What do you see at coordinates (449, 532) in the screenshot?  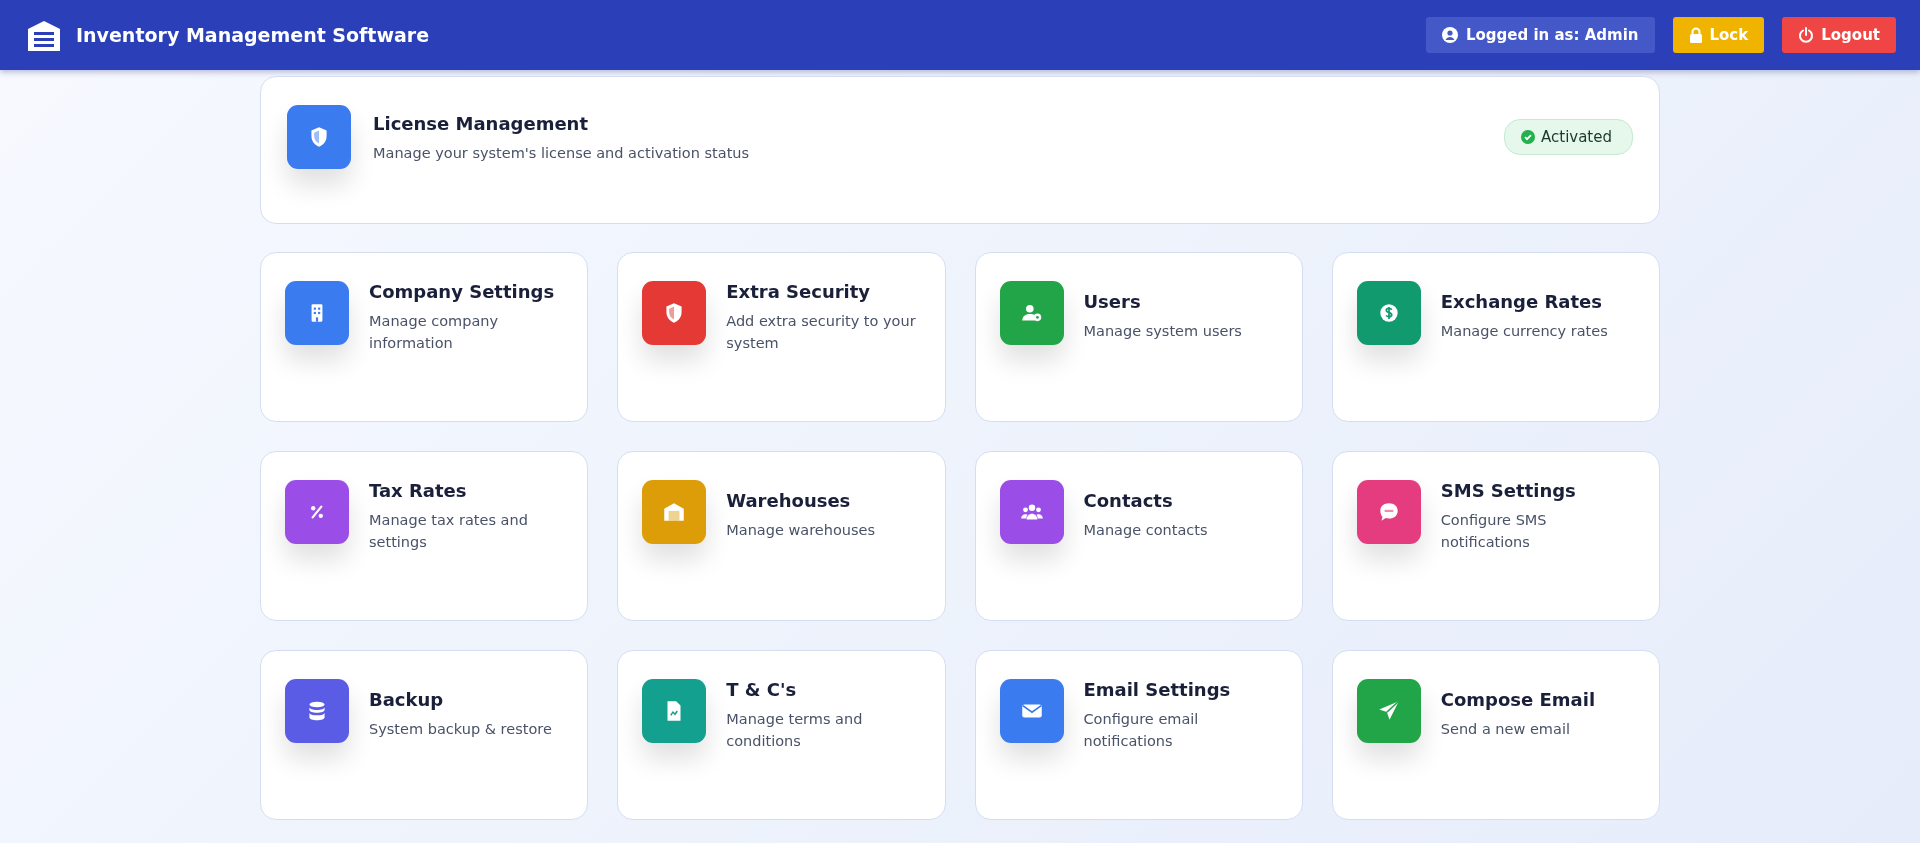 I see `card-description: Manage tax rates and settings` at bounding box center [449, 532].